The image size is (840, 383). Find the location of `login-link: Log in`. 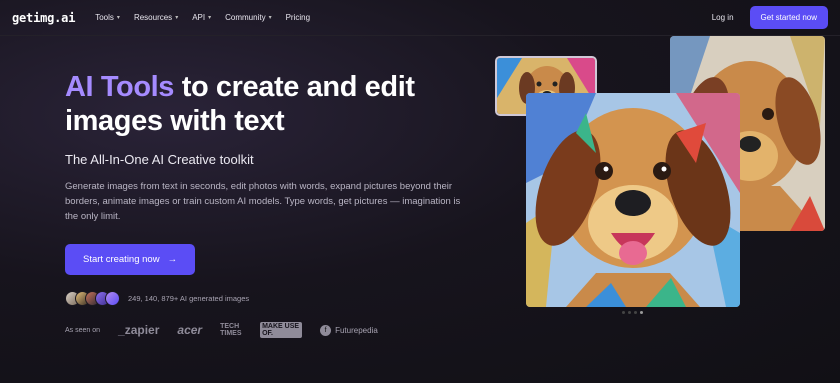

login-link: Log in is located at coordinates (723, 17).